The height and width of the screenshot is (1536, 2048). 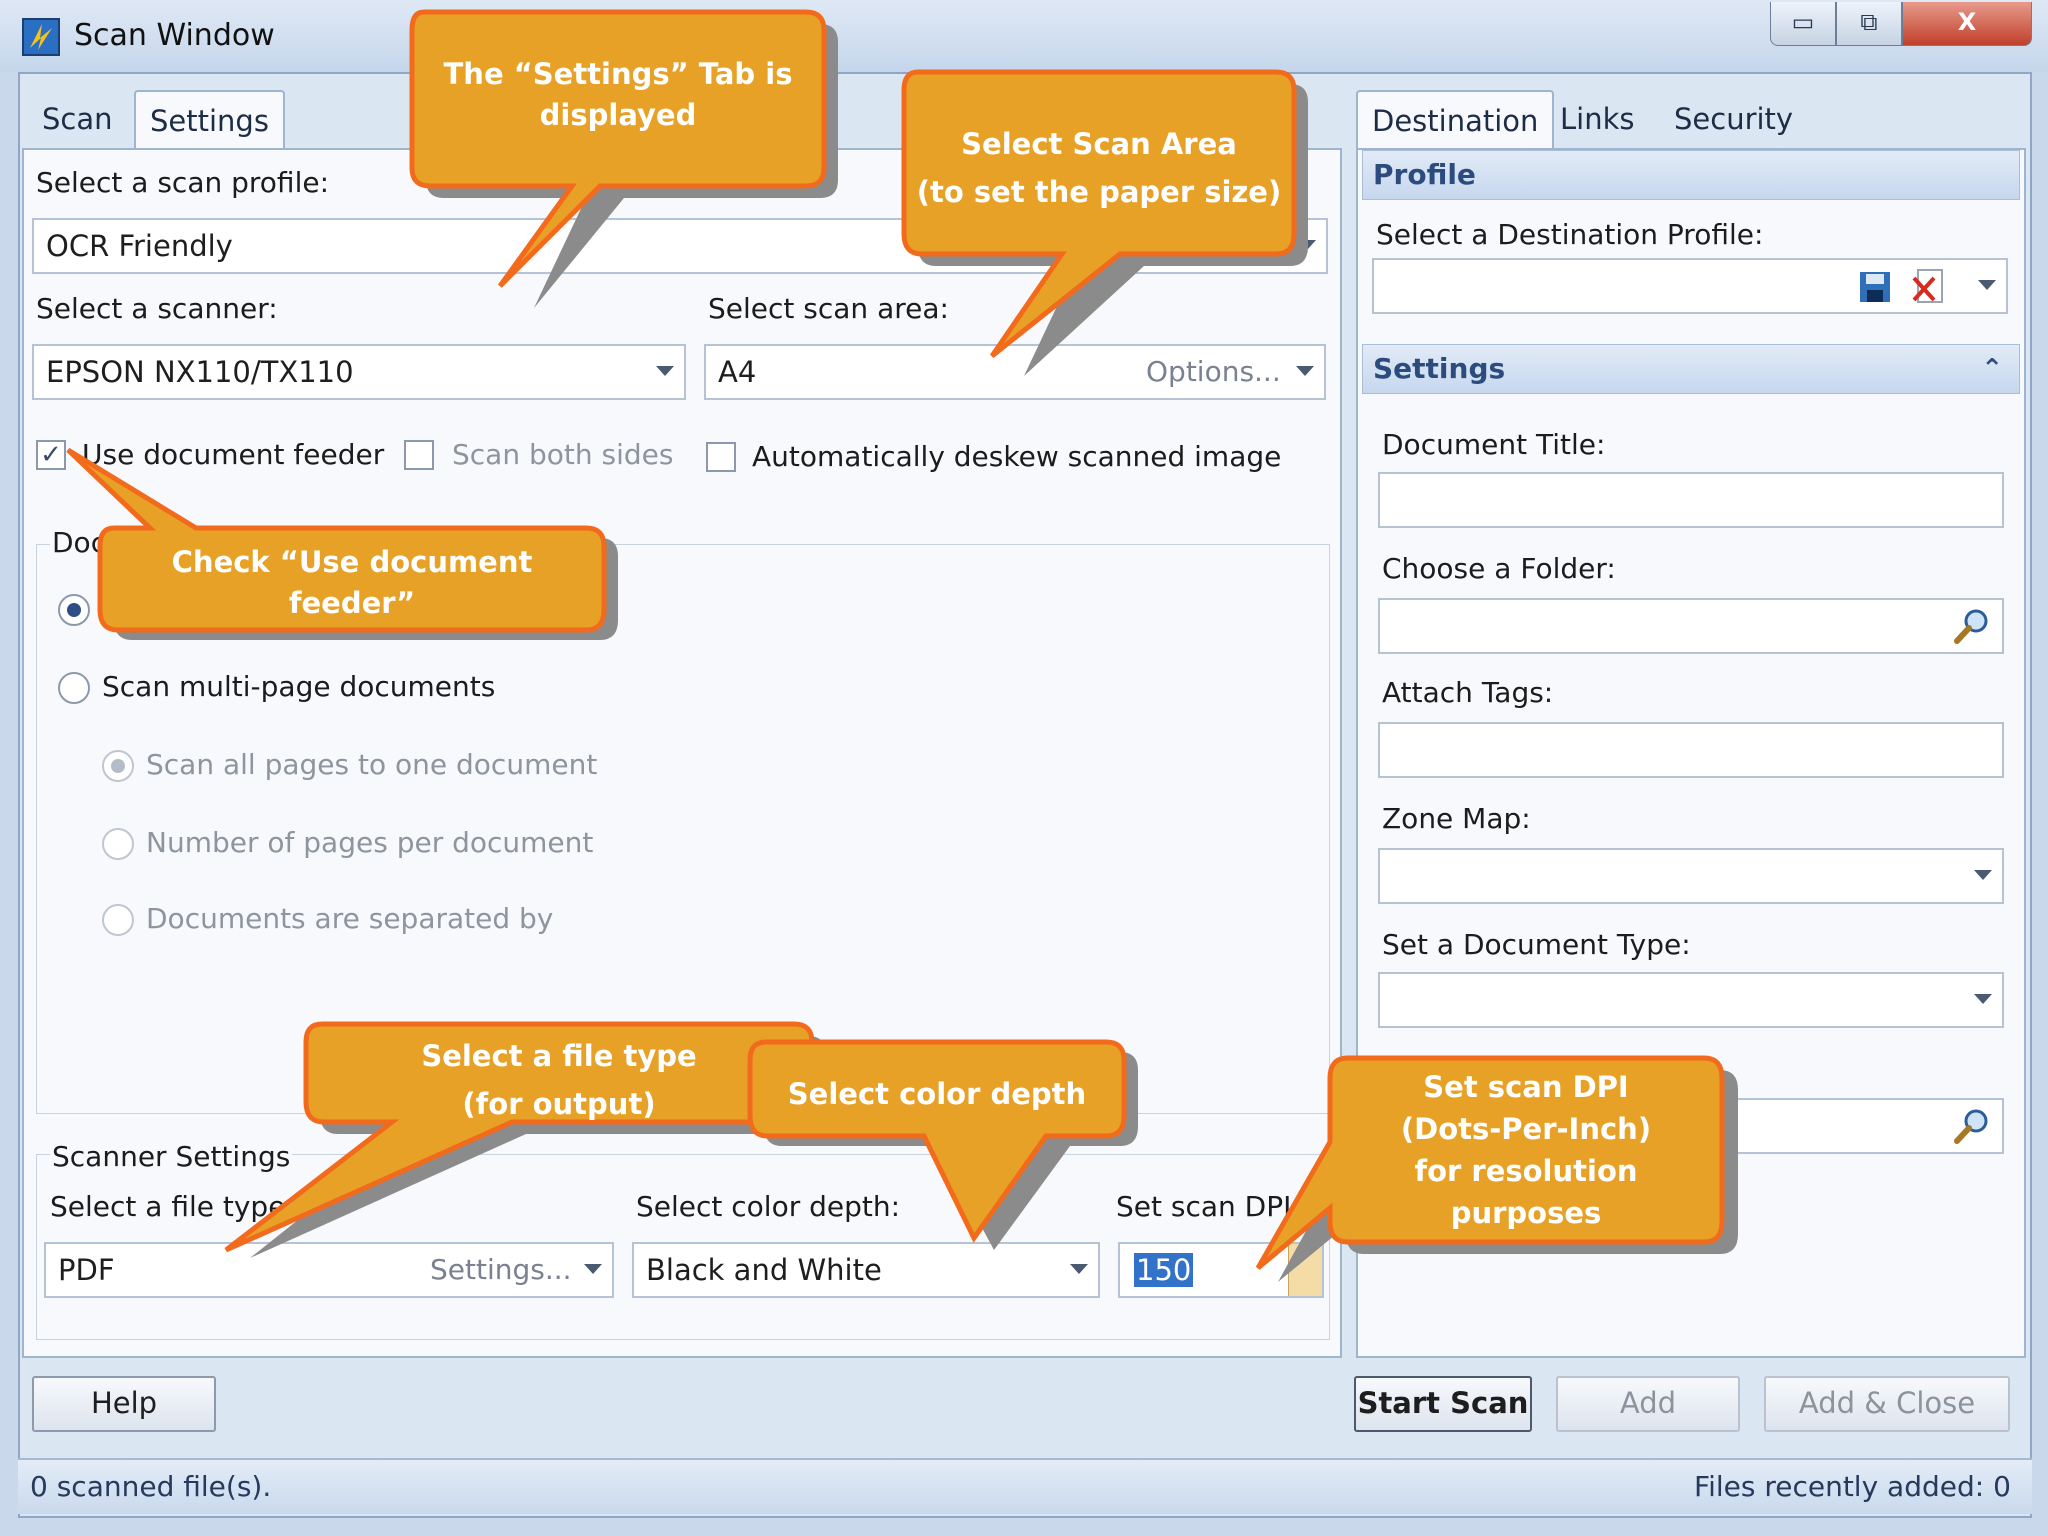 I want to click on callout-file-type-text: Select a file type (for output), so click(x=559, y=1080).